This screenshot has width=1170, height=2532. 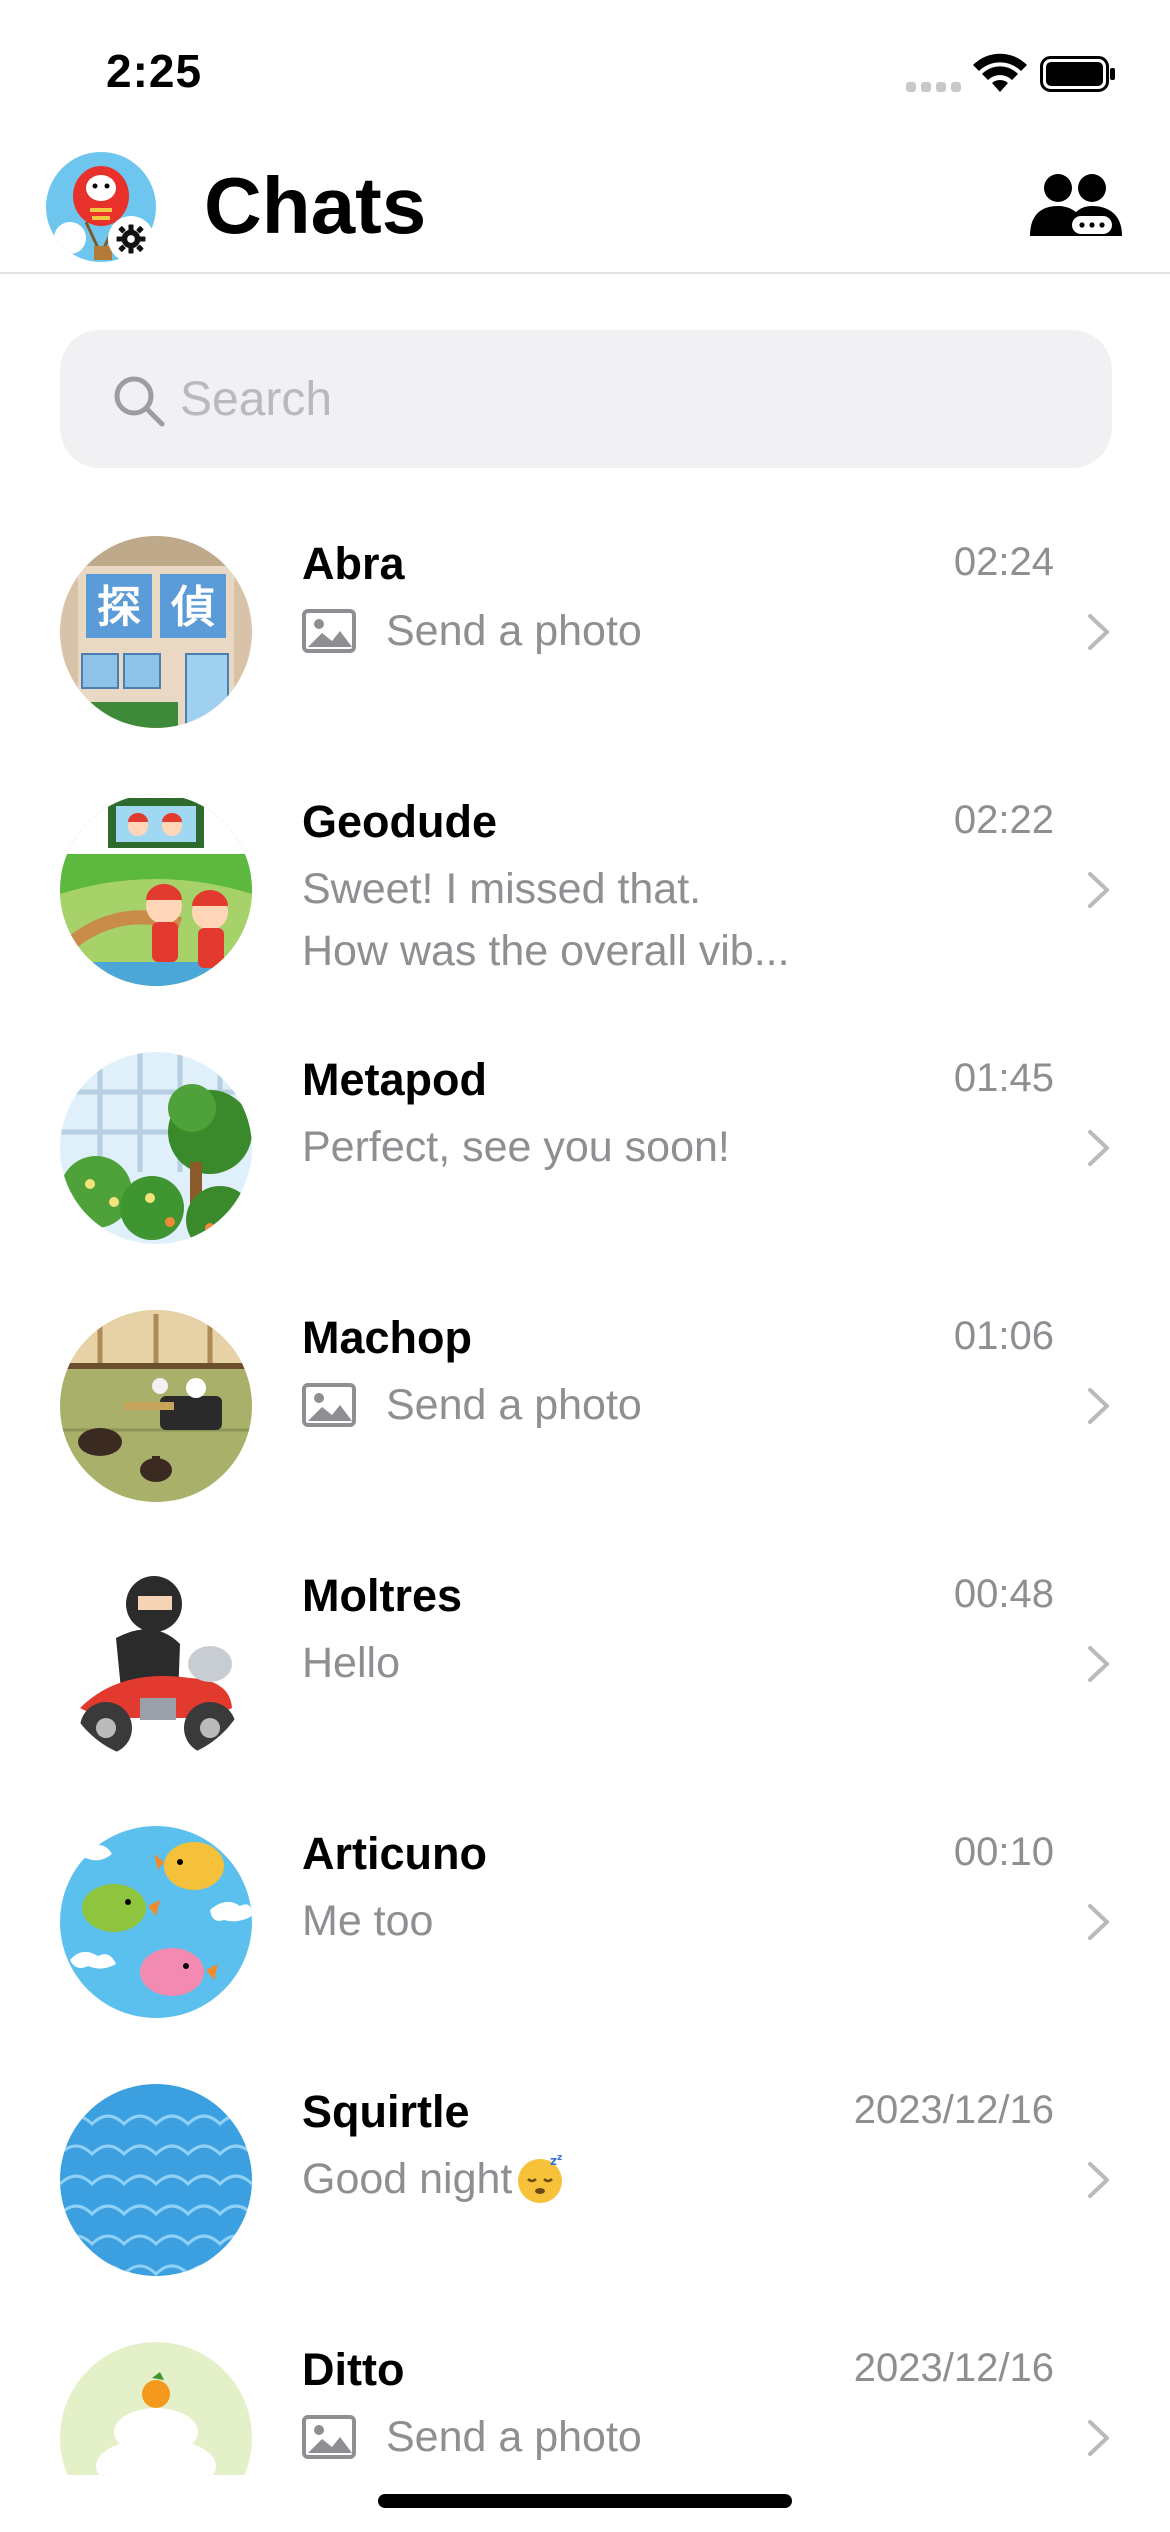 What do you see at coordinates (387, 1337) in the screenshot?
I see `chat-name: Machop` at bounding box center [387, 1337].